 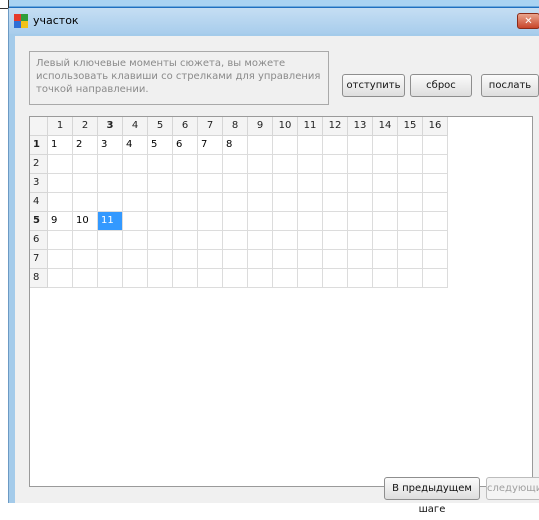 I want to click on grid-cell: 10, so click(x=85, y=221).